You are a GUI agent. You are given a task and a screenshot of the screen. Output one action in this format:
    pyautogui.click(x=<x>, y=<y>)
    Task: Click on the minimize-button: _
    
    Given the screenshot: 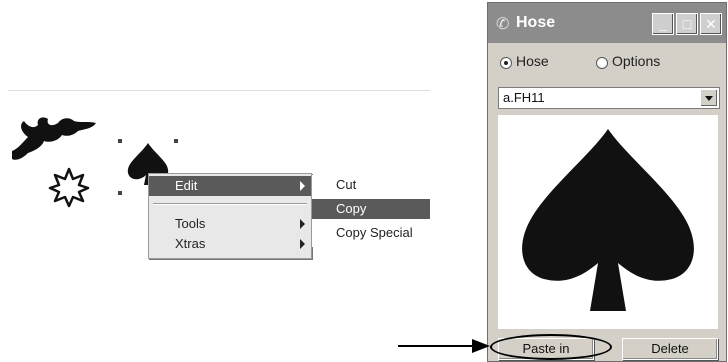 What is the action you would take?
    pyautogui.click(x=663, y=24)
    